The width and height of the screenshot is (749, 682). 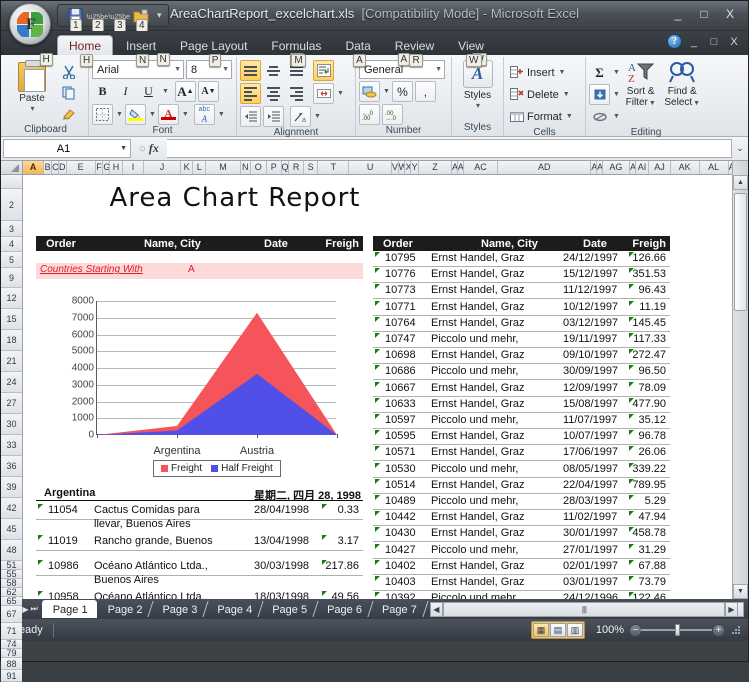 I want to click on decrease-indent-button, so click(x=250, y=116).